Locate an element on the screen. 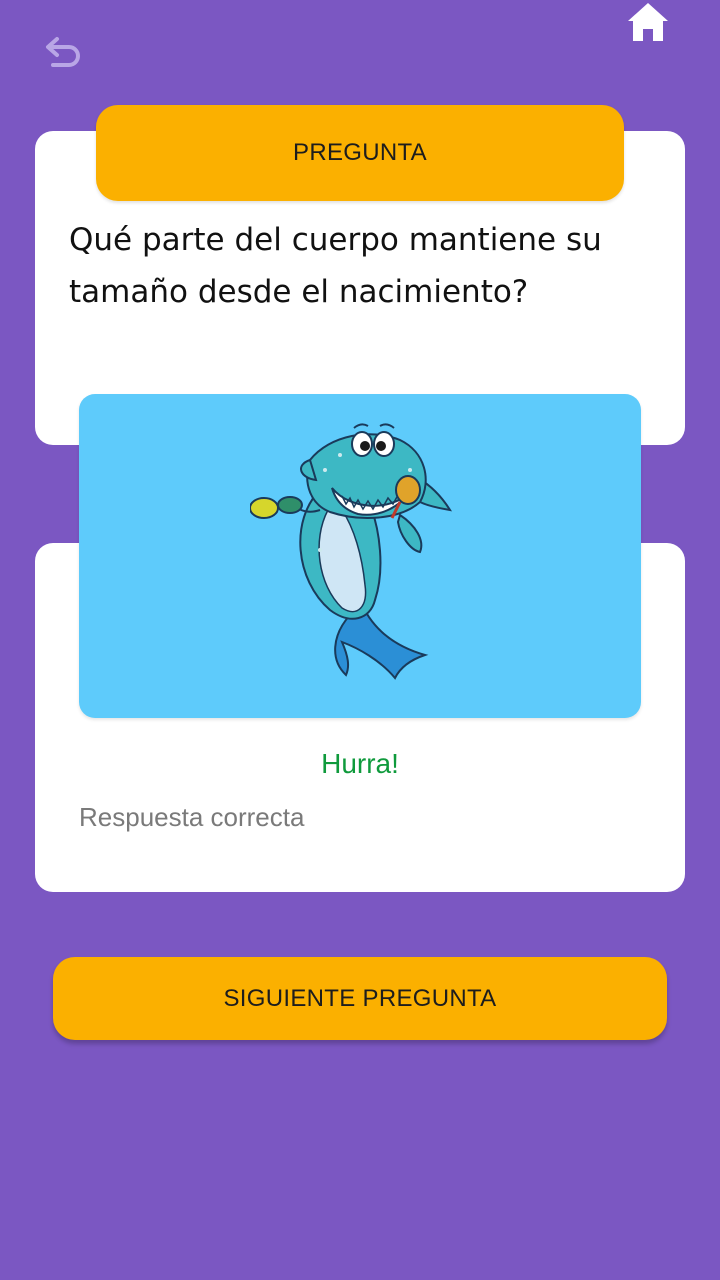 This screenshot has width=720, height=1280. undo-arrow-icon is located at coordinates (63, 52).